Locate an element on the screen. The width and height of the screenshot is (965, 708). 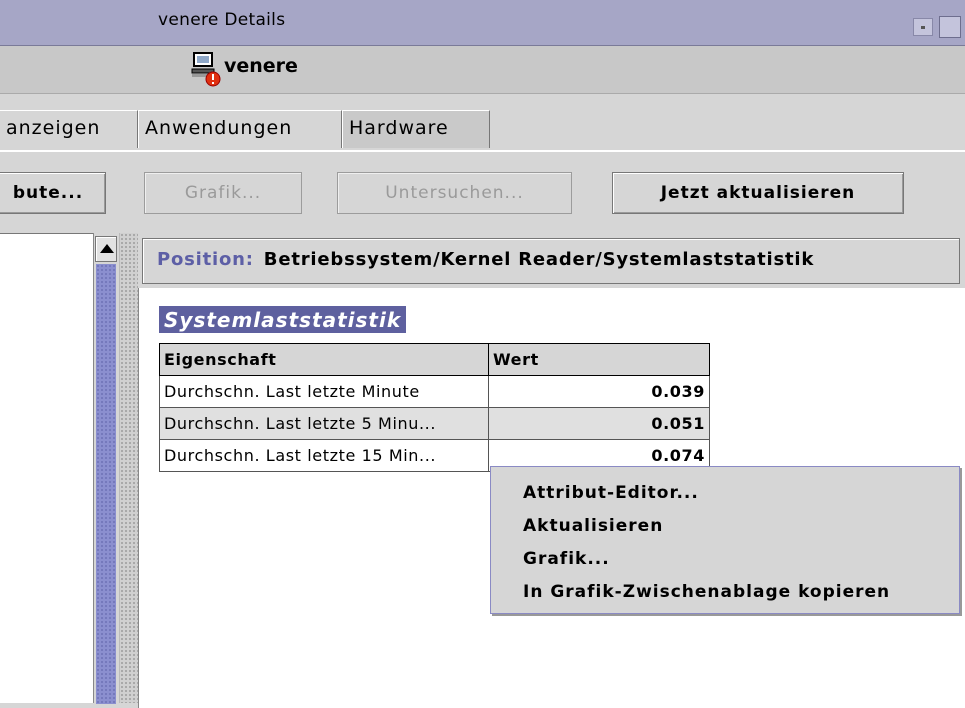
window-title: venere Details is located at coordinates (222, 20).